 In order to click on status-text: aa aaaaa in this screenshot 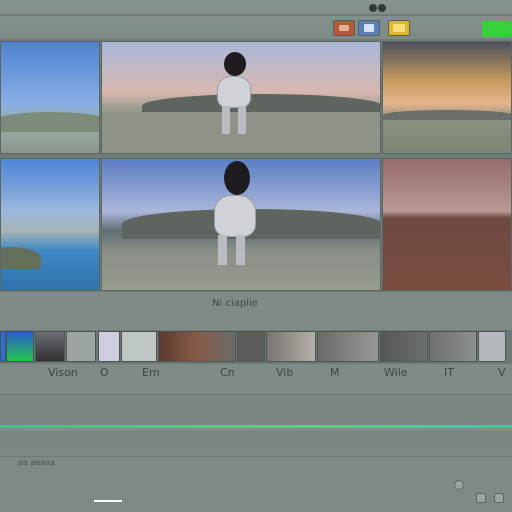, I will do `click(36, 462)`.